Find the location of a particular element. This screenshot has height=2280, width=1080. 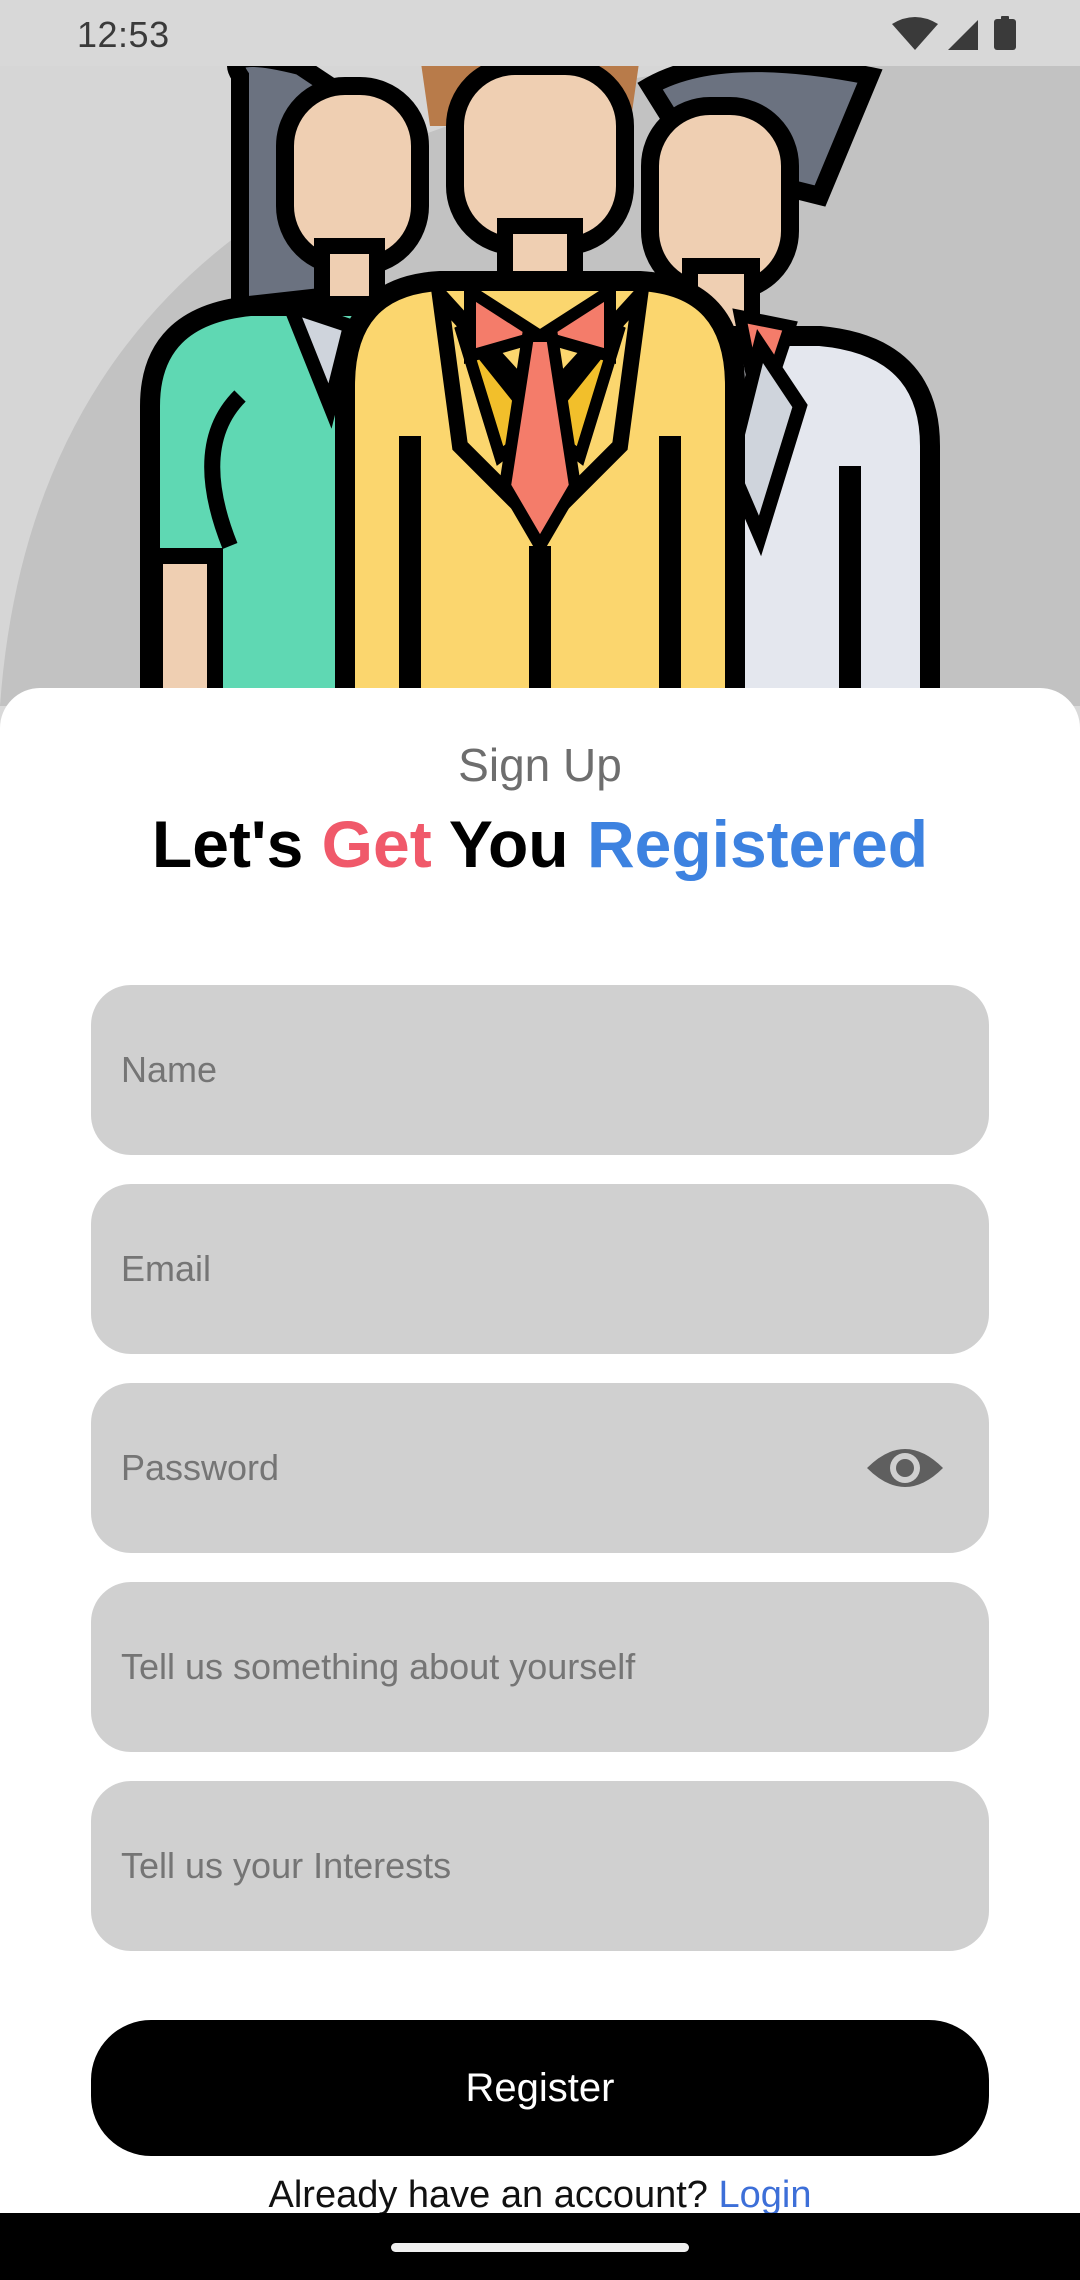

interests-field: Tell us your Interests is located at coordinates (540, 1866).